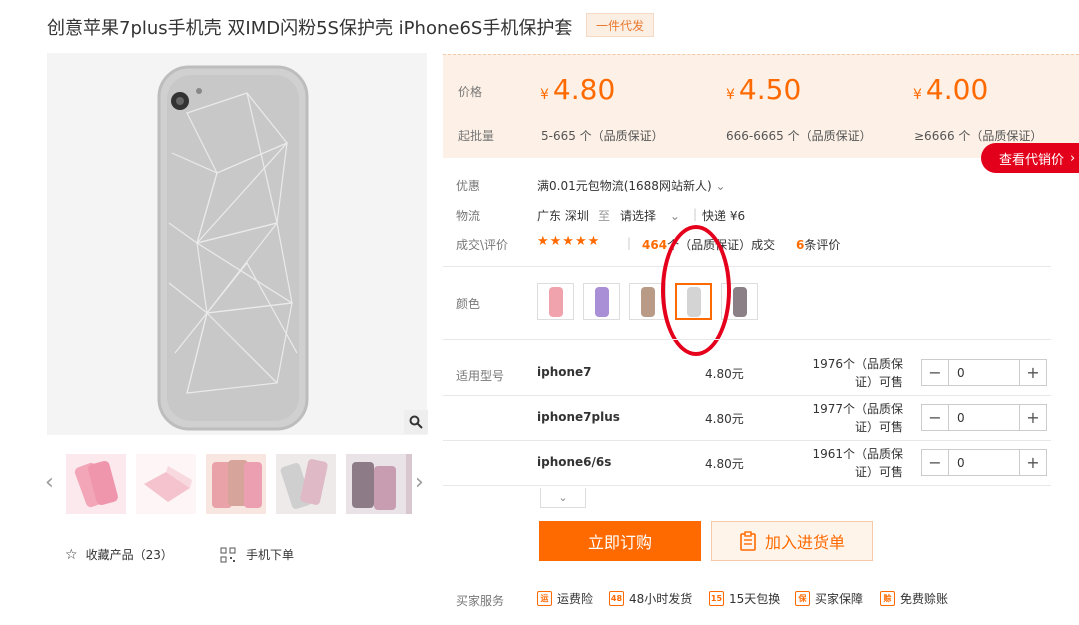 The width and height of the screenshot is (1079, 625). I want to click on ship-to-label: 至, so click(604, 216).